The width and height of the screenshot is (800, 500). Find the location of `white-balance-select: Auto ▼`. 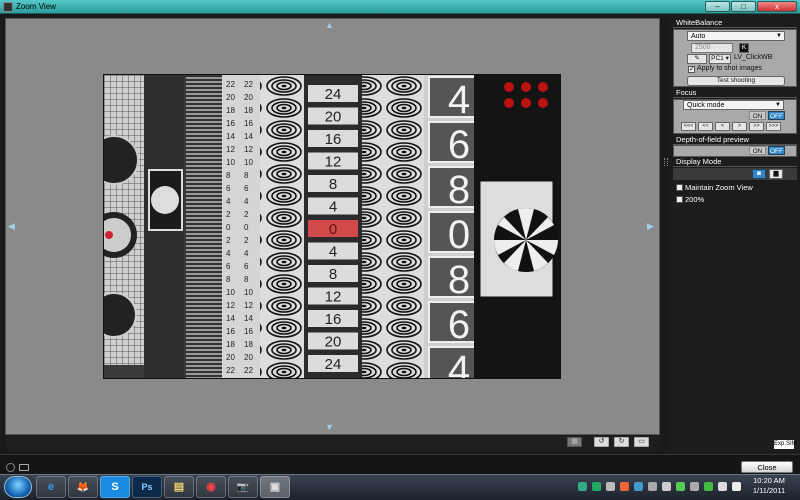

white-balance-select: Auto ▼ is located at coordinates (736, 36).